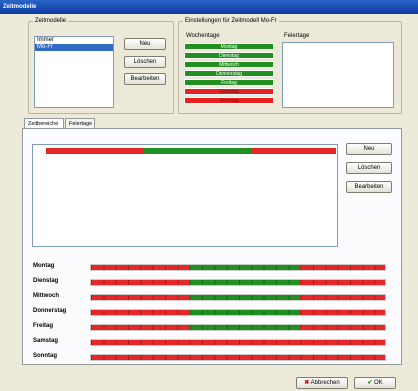 The width and height of the screenshot is (418, 391). What do you see at coordinates (370, 383) in the screenshot?
I see `ok-check-icon: ✔` at bounding box center [370, 383].